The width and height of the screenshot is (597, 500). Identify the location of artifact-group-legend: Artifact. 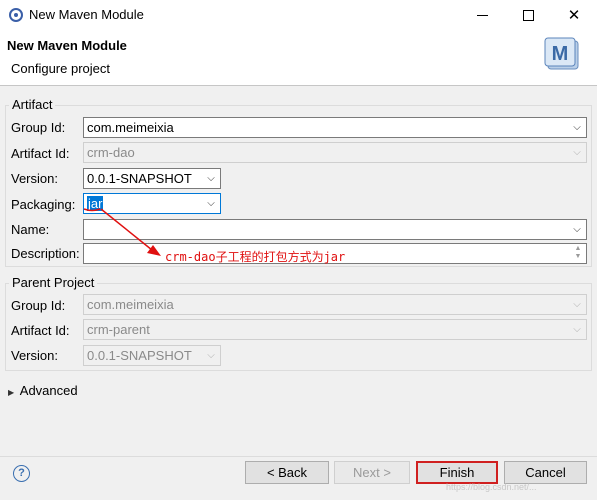
(32, 104).